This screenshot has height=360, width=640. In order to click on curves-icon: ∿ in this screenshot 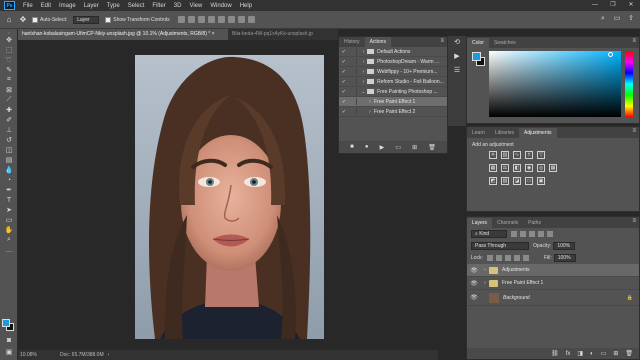, I will do `click(517, 155)`.